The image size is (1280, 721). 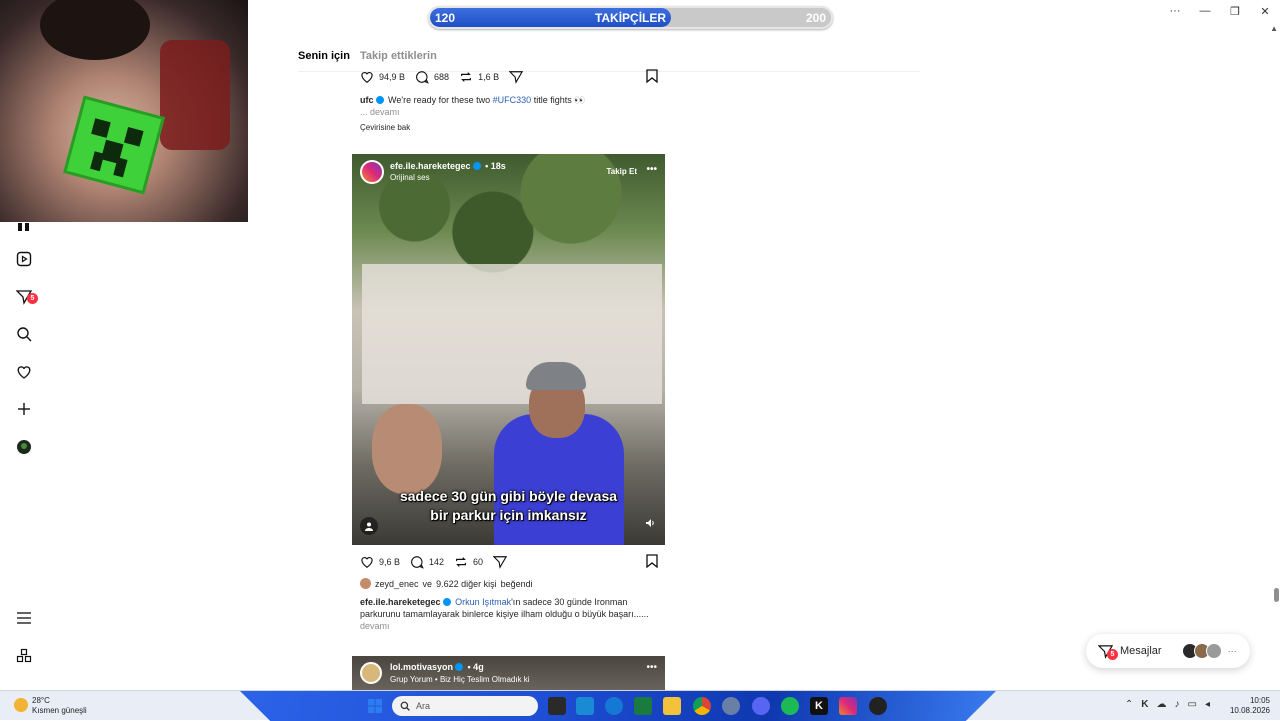 I want to click on menu-hamburger-icon, so click(x=24, y=618).